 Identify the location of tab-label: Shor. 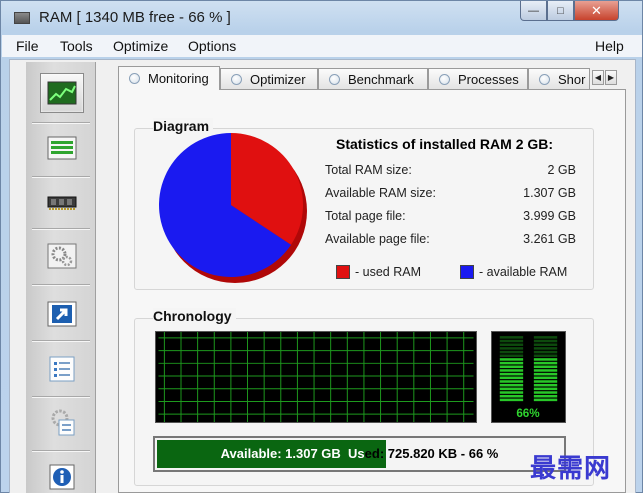
(572, 79).